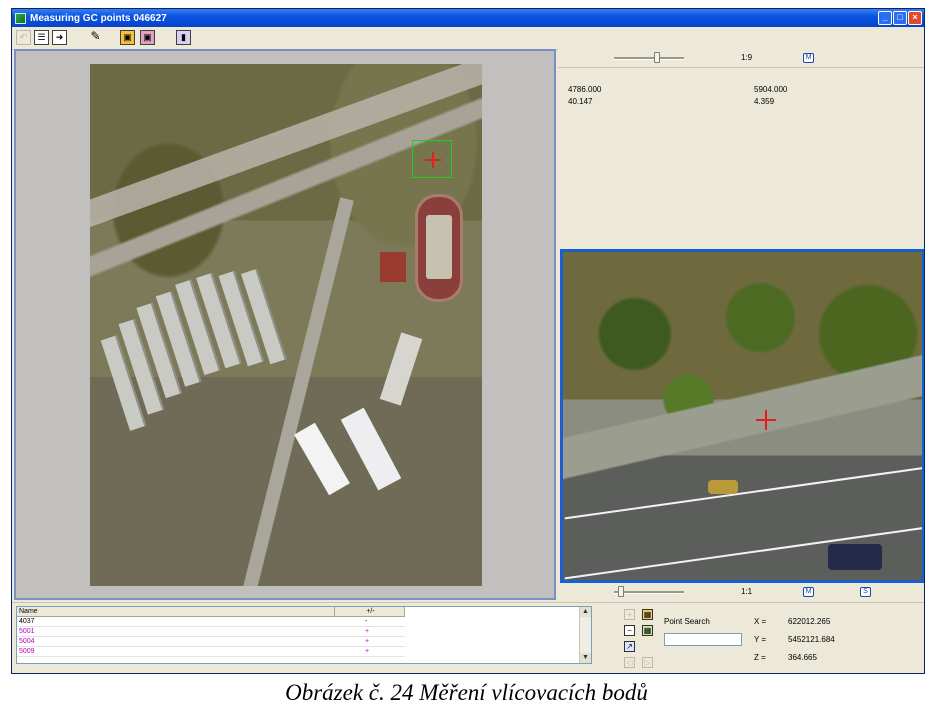  I want to click on list-icon: ☰, so click(41, 37).